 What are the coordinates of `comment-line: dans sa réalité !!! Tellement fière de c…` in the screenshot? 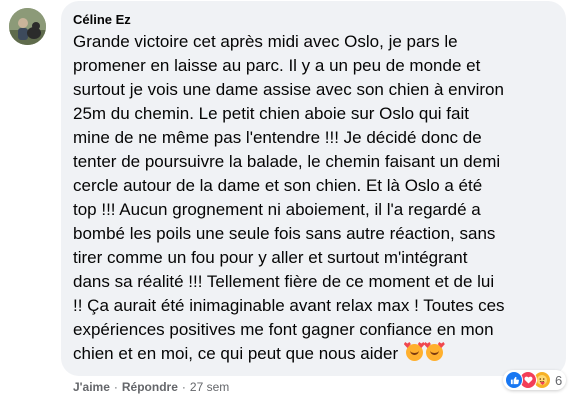 It's located at (284, 281).